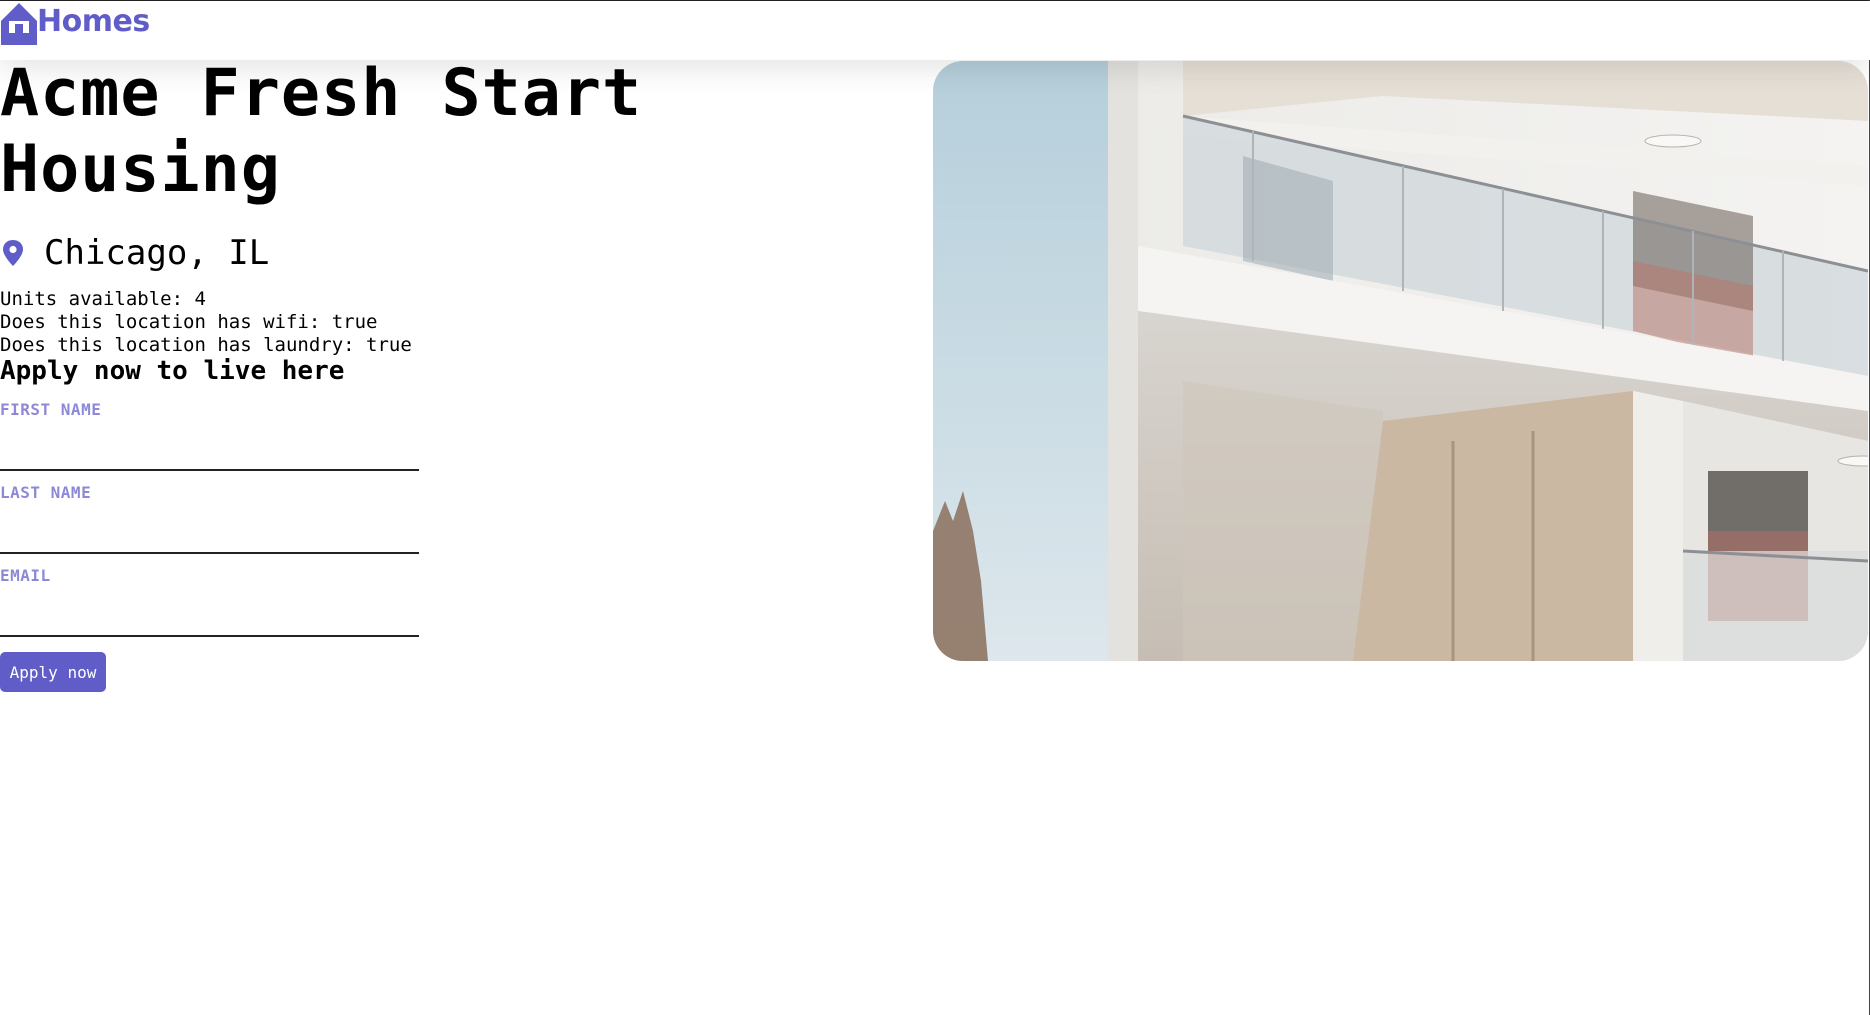 The width and height of the screenshot is (1870, 1015). I want to click on laundry-info: Does this location has laundry: true, so click(206, 345).